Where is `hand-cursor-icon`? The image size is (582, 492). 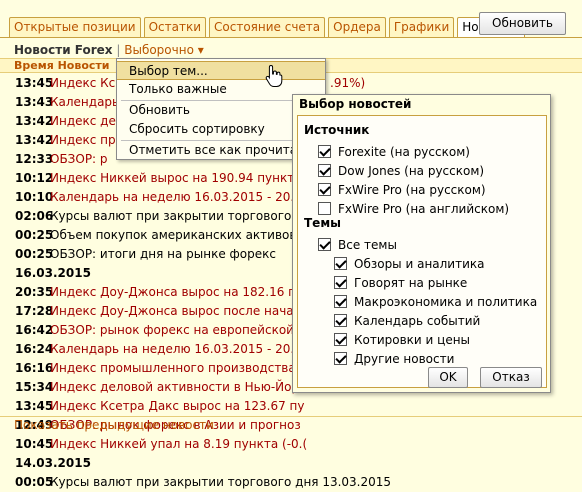
hand-cursor-icon is located at coordinates (274, 75).